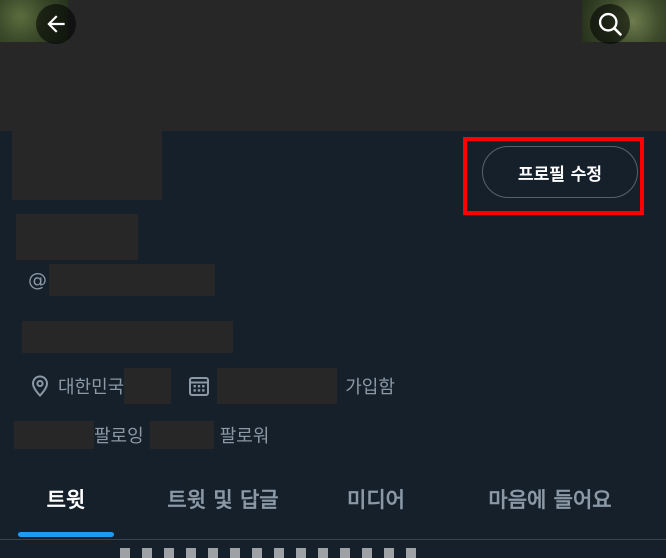 This screenshot has height=558, width=666. What do you see at coordinates (148, 386) in the screenshot?
I see `location-redacted` at bounding box center [148, 386].